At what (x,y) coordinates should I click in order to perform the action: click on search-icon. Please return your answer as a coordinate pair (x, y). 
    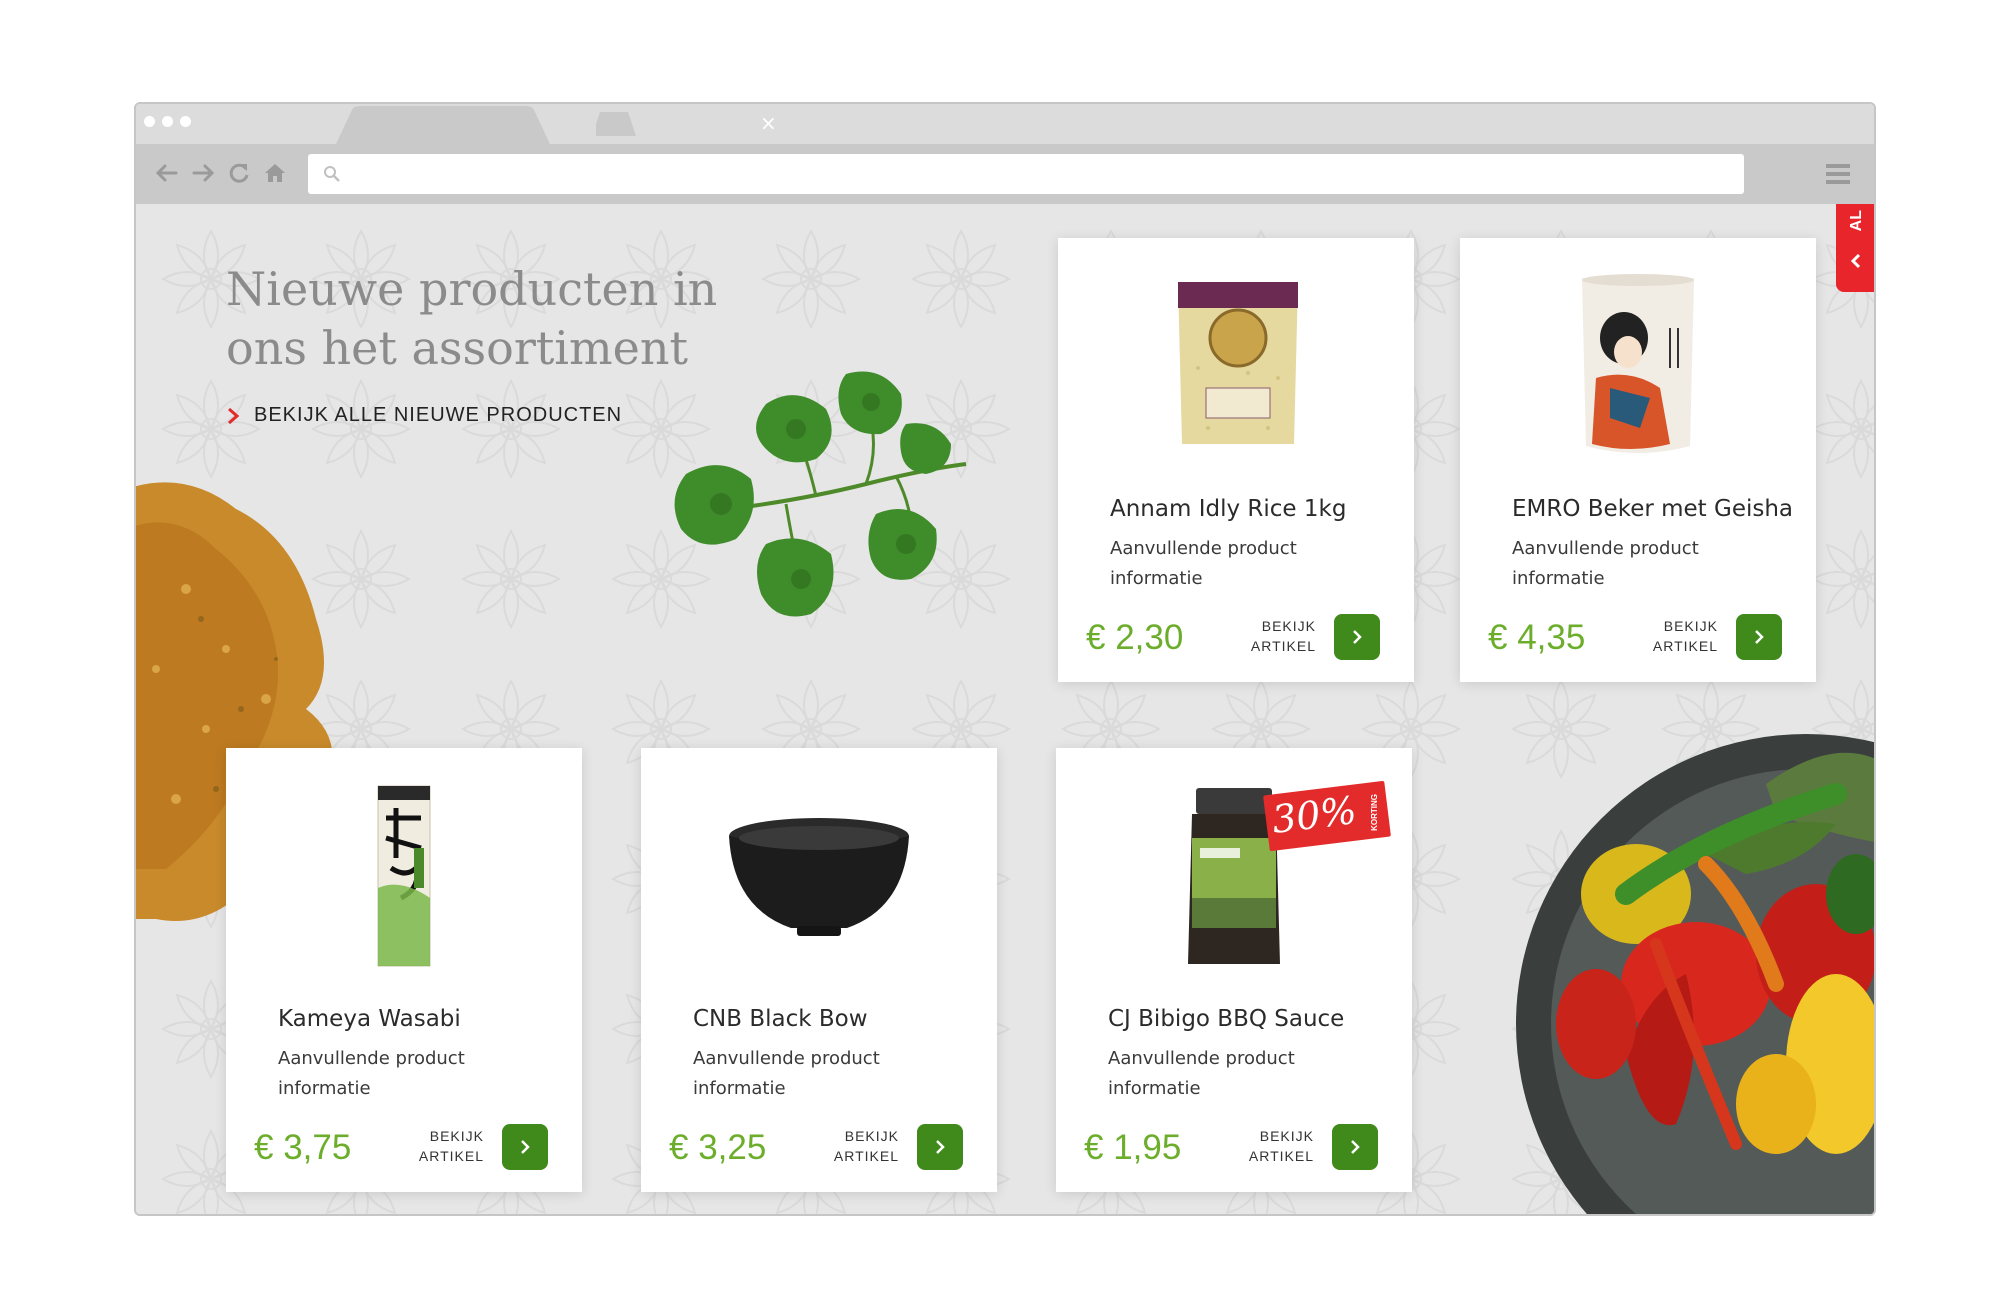
    Looking at the image, I should click on (332, 174).